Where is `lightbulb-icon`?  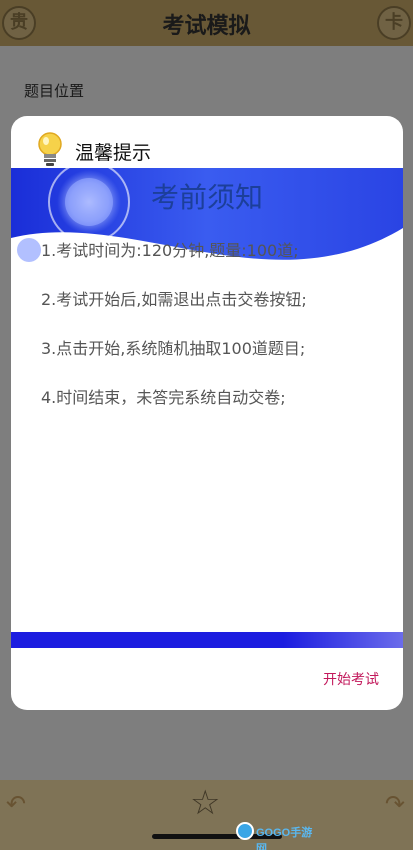 lightbulb-icon is located at coordinates (50, 149).